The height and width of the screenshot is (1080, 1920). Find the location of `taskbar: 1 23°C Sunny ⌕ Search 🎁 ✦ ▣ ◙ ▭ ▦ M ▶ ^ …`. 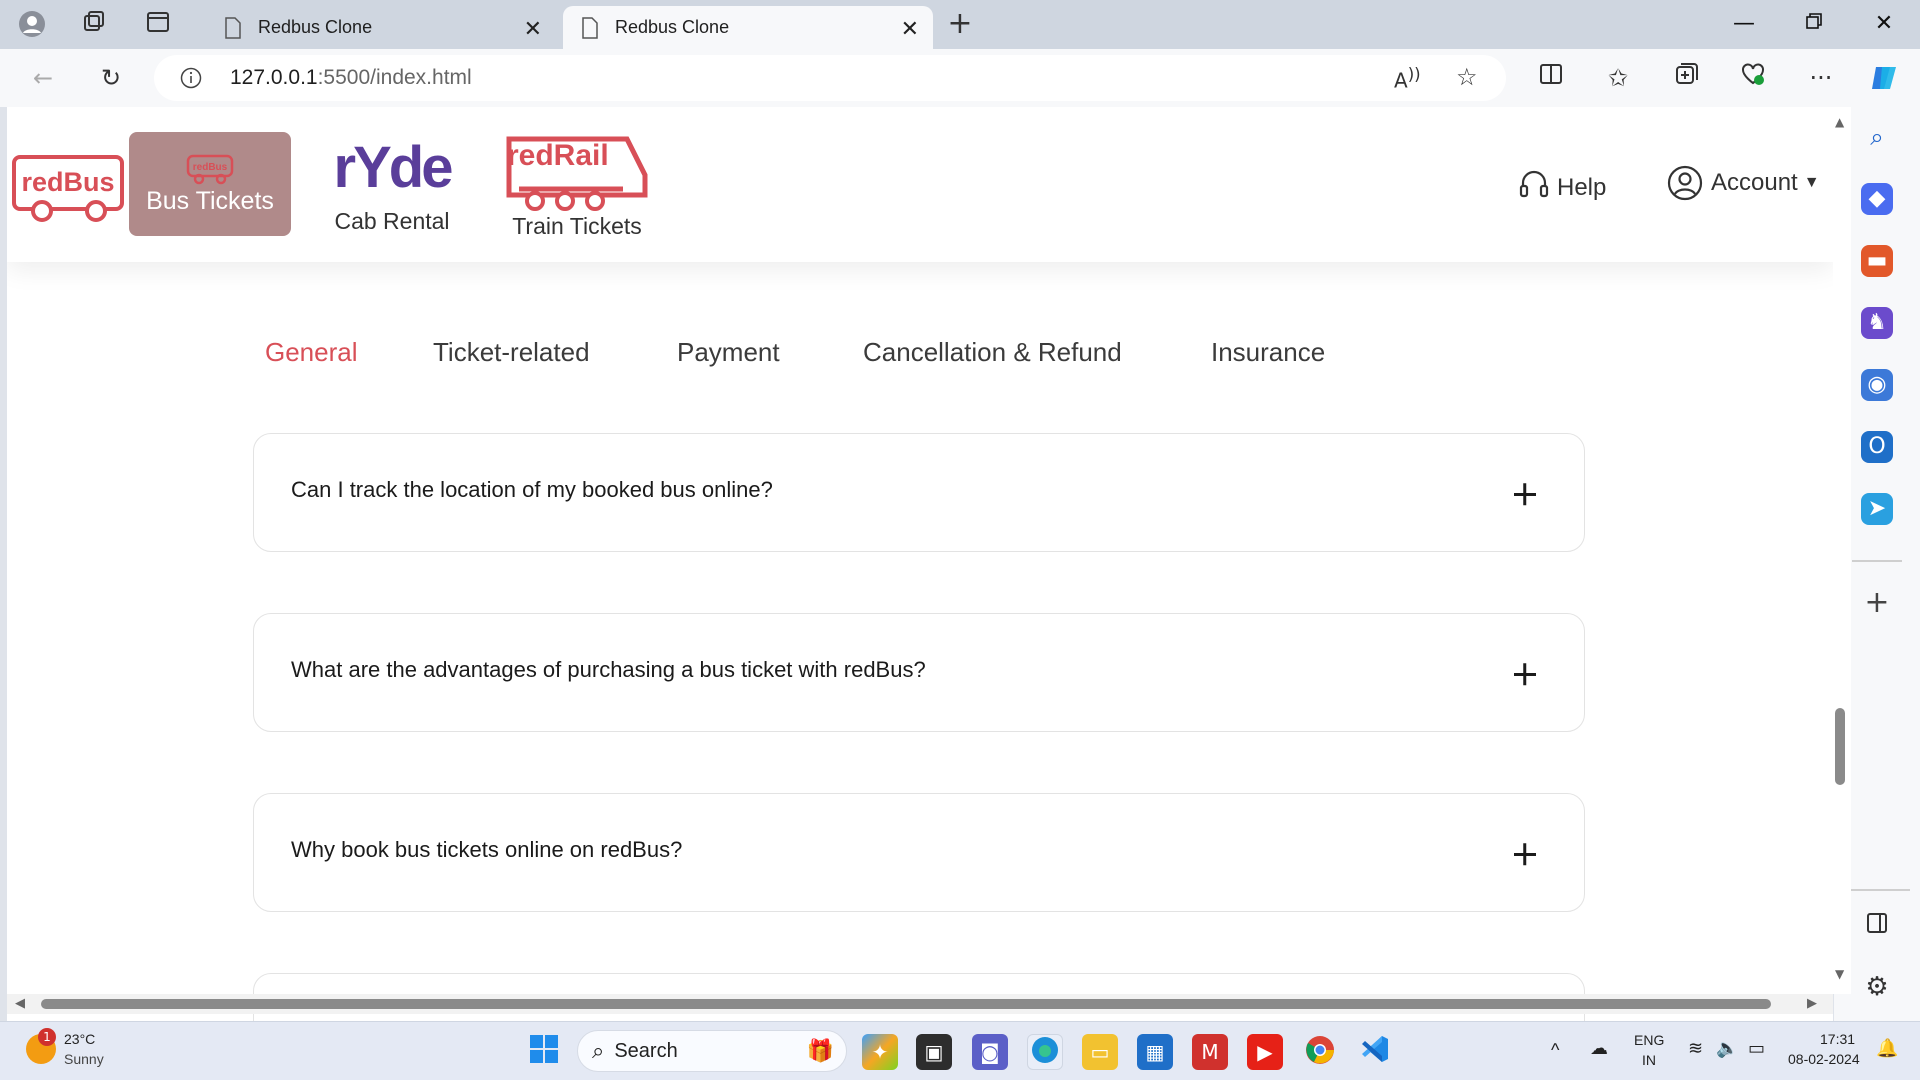

taskbar: 1 23°C Sunny ⌕ Search 🎁 ✦ ▣ ◙ ▭ ▦ M ▶ ^ … is located at coordinates (960, 1050).